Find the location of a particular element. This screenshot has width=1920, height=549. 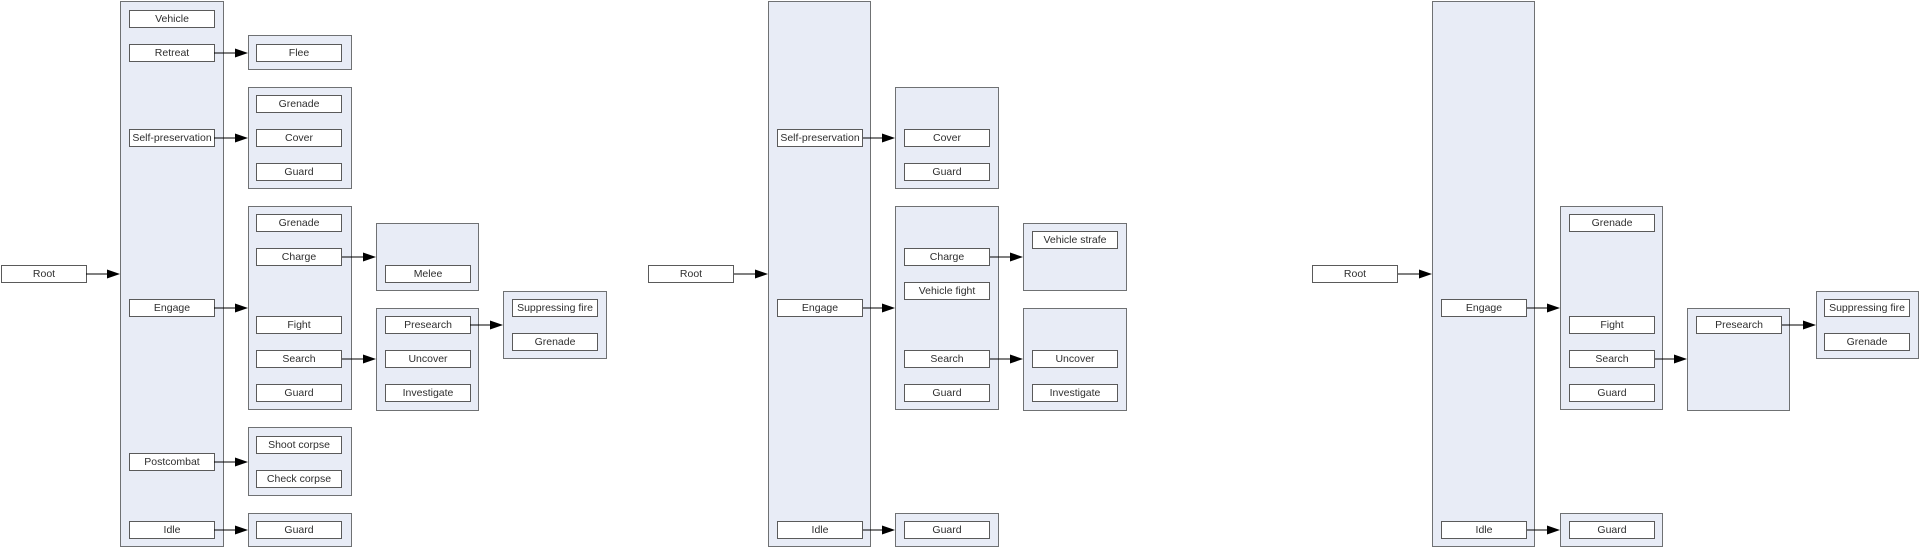

node-vehicle-fight: Vehicle fight is located at coordinates (947, 291).